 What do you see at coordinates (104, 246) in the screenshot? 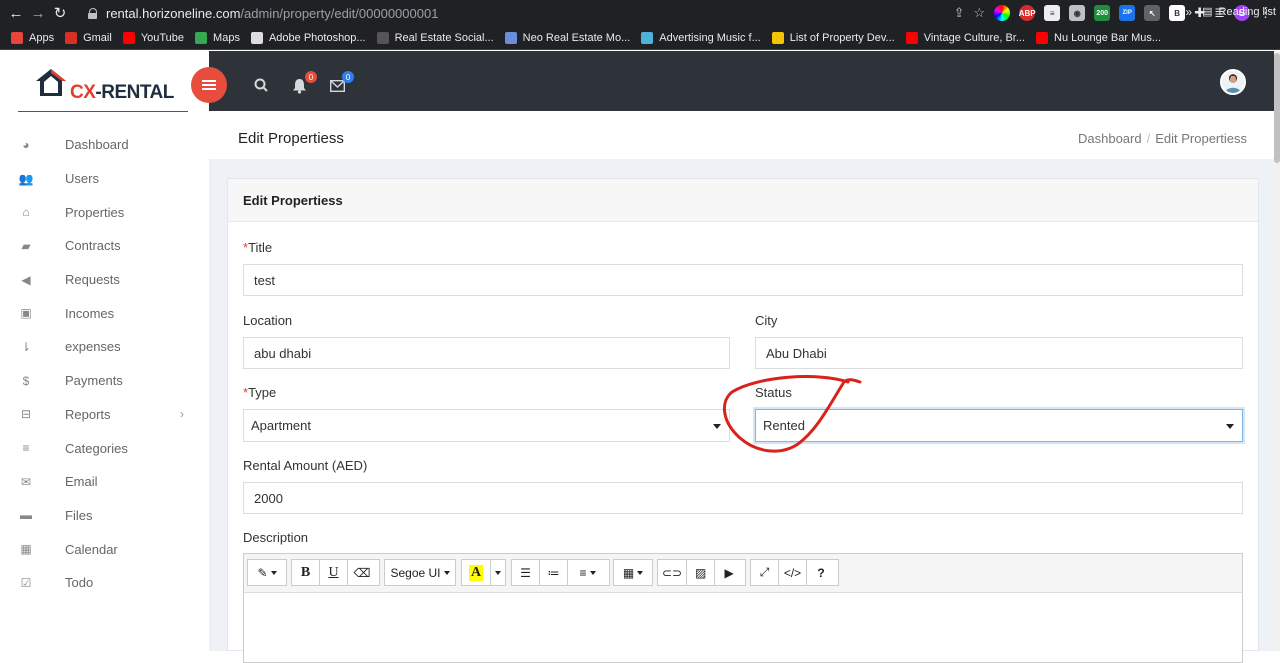
I see `sidebar-item-contracts: ▰ Contracts` at bounding box center [104, 246].